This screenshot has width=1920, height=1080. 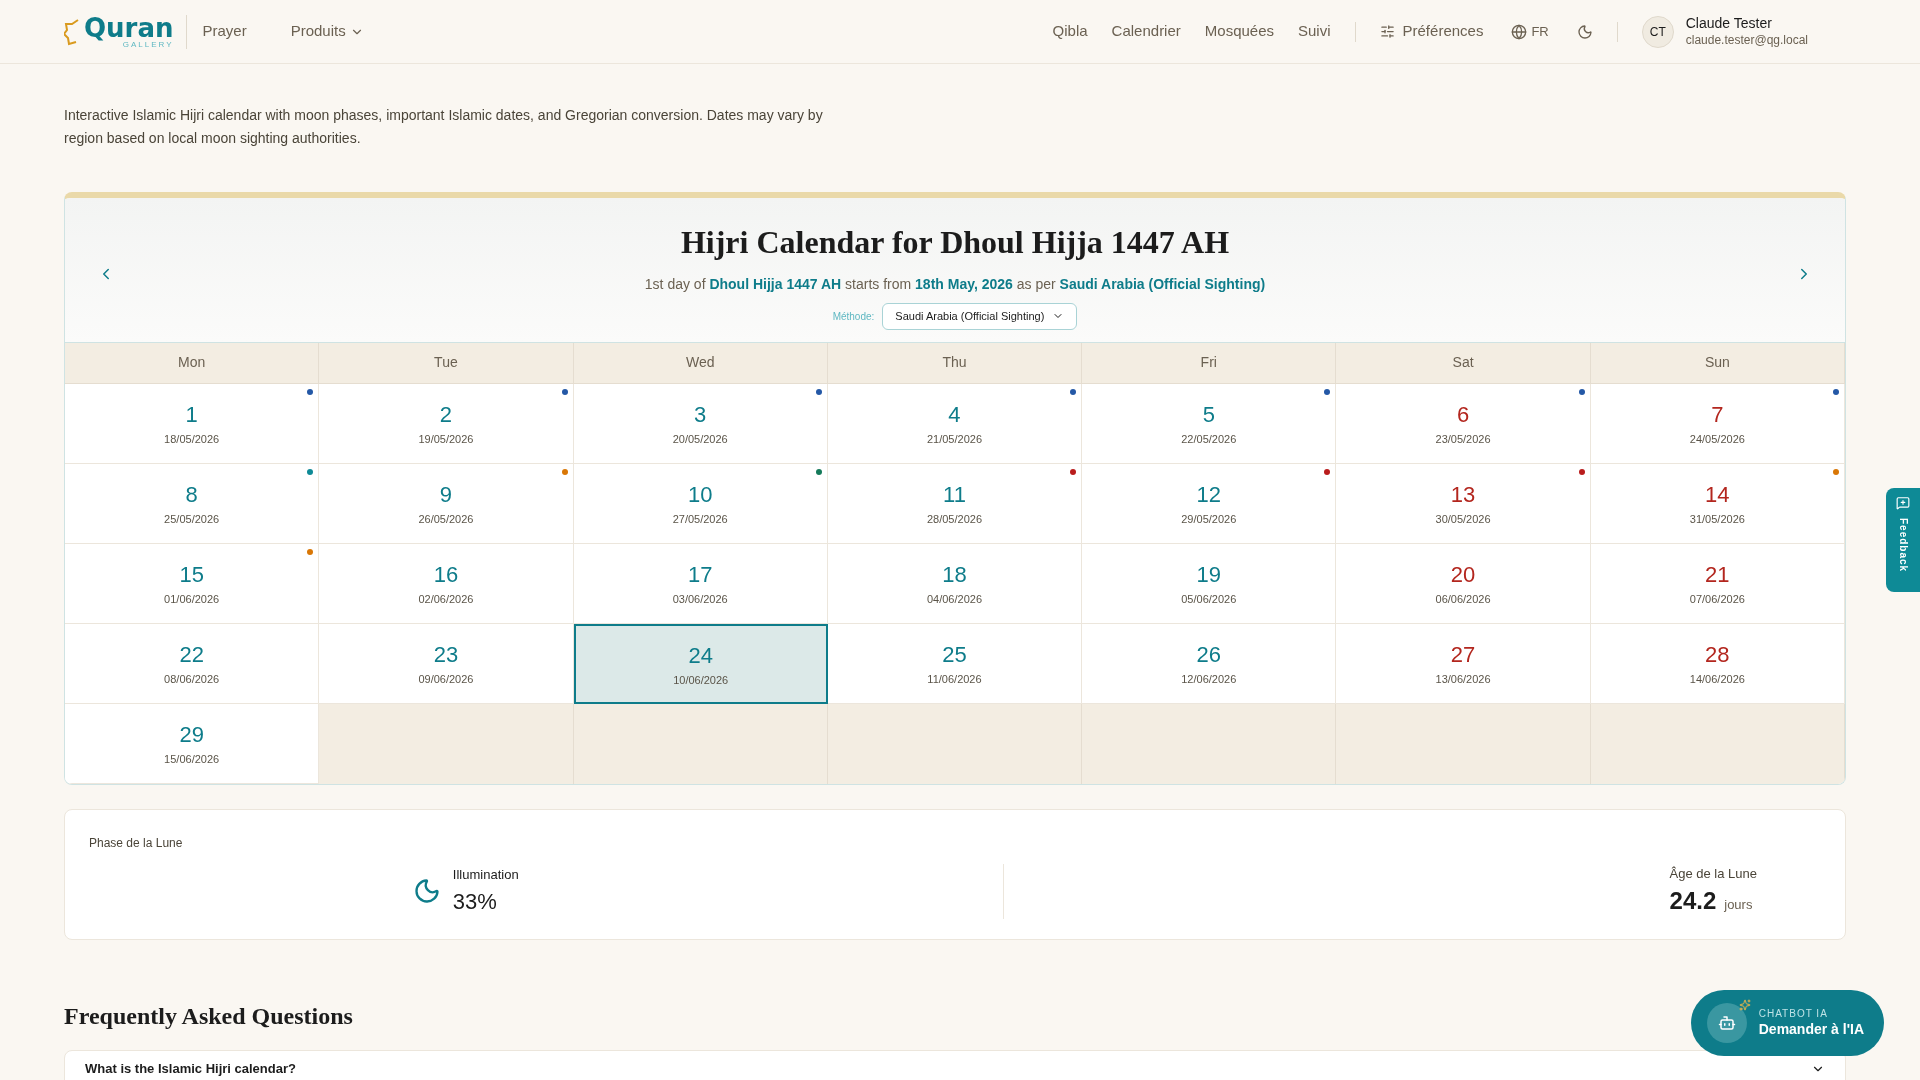 What do you see at coordinates (700, 583) in the screenshot?
I see `day-cell: 17 03/06/2026` at bounding box center [700, 583].